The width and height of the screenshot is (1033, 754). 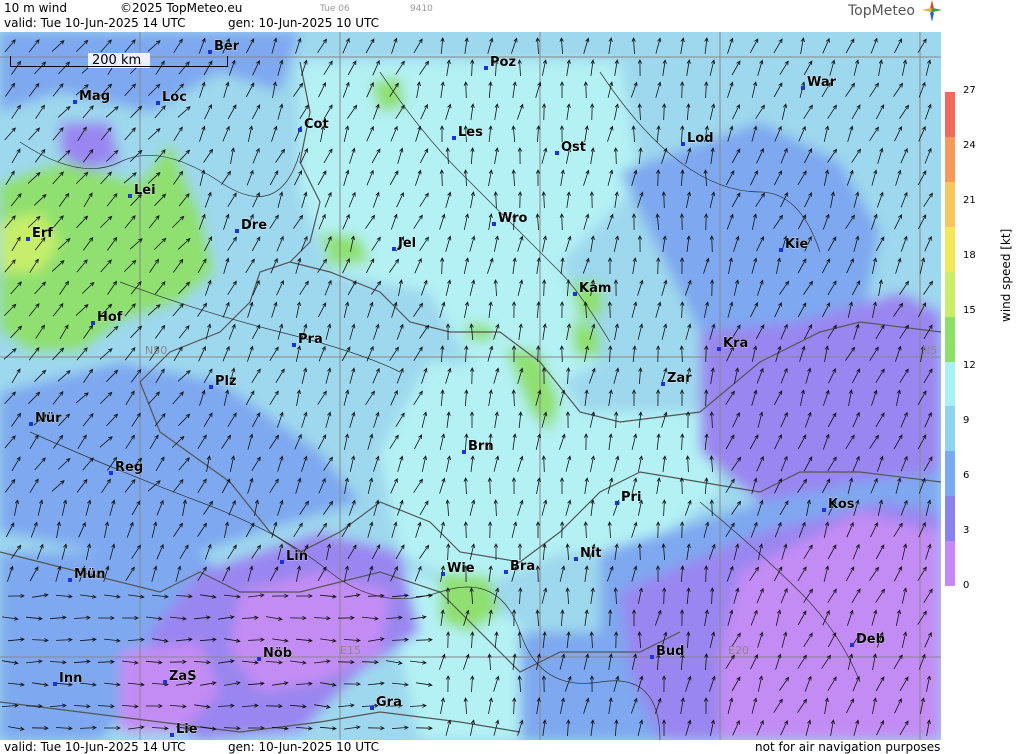 What do you see at coordinates (987, 393) in the screenshot?
I see `legend: 27 24 21 18 15 12 9 6 3 0 wind speed [kt]` at bounding box center [987, 393].